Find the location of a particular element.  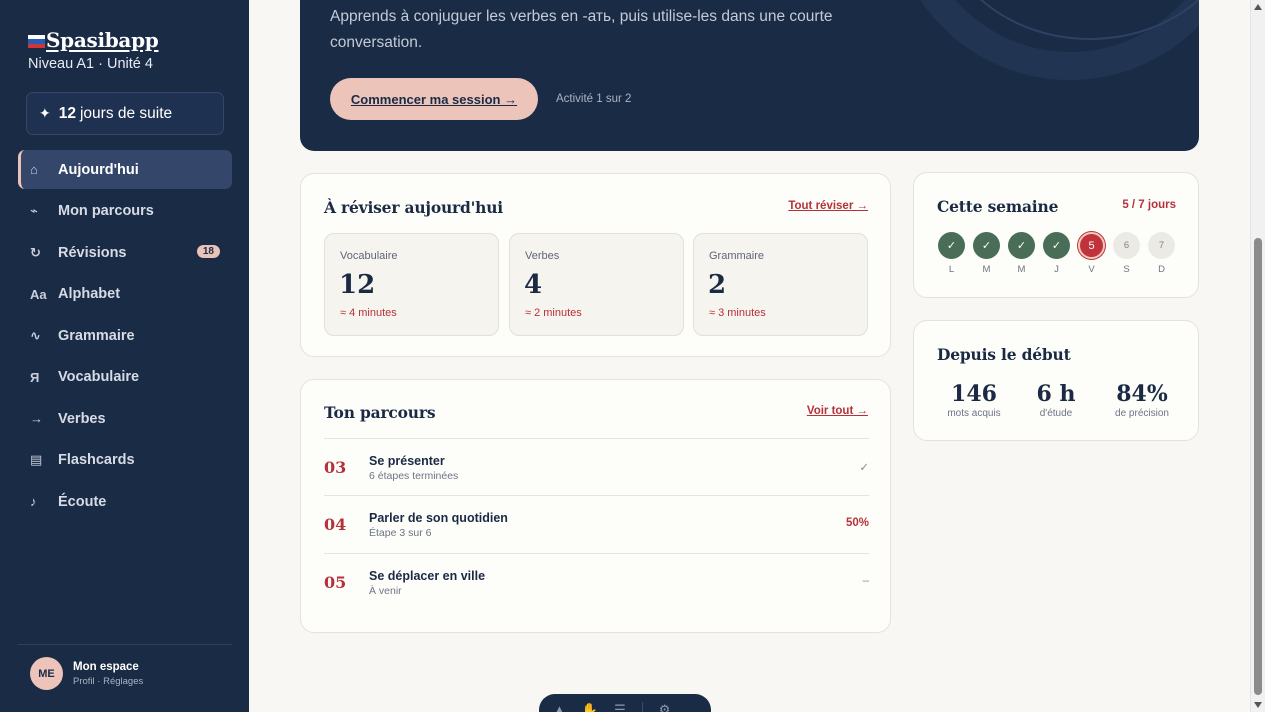

unit-number: 05 is located at coordinates (335, 582).